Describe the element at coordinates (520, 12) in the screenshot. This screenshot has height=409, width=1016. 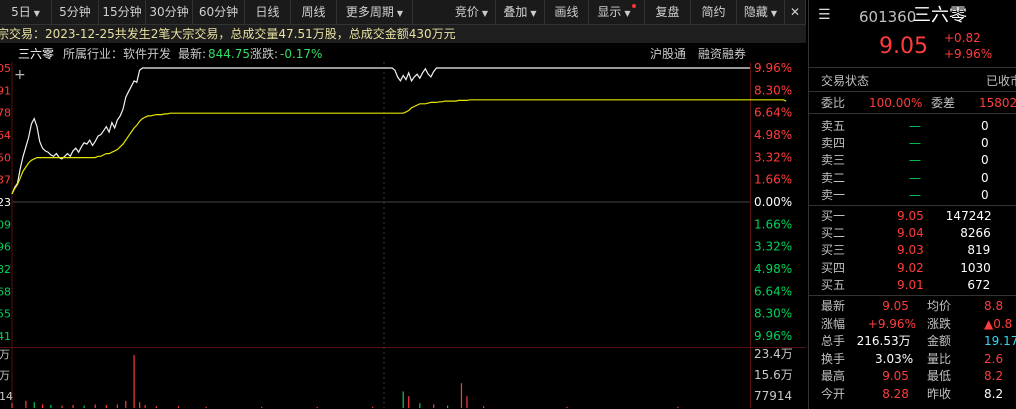
I see `period-tab: 叠加 ▼` at that location.